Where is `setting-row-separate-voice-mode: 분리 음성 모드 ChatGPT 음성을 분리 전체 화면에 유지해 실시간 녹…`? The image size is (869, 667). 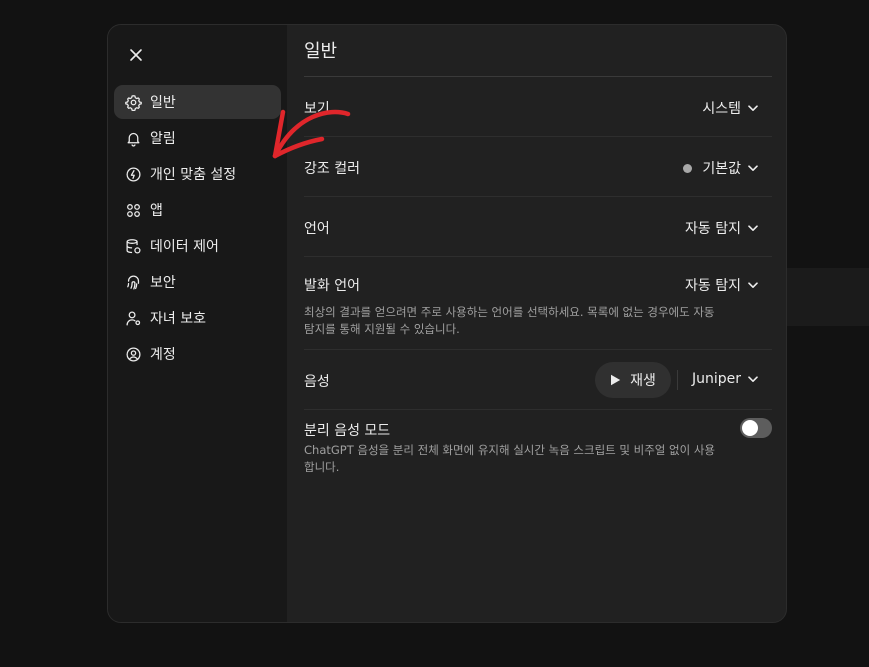
setting-row-separate-voice-mode: 분리 음성 모드 ChatGPT 음성을 분리 전체 화면에 유지해 실시간 녹… is located at coordinates (538, 450).